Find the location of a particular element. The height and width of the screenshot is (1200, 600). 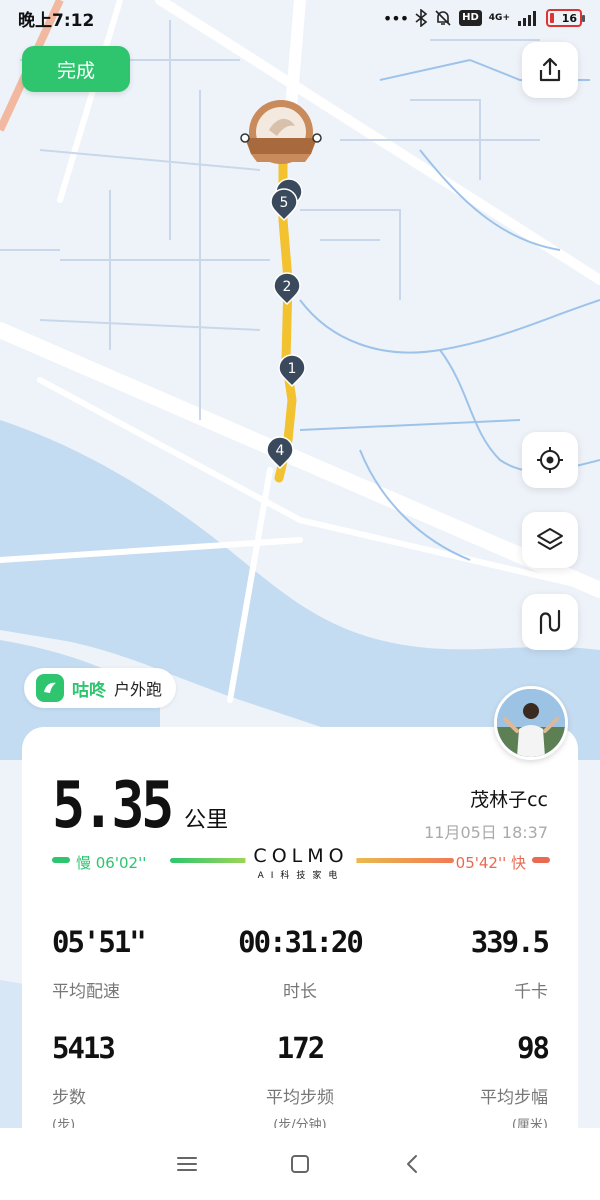

avg-pace-label: 平均配速 is located at coordinates (86, 992).